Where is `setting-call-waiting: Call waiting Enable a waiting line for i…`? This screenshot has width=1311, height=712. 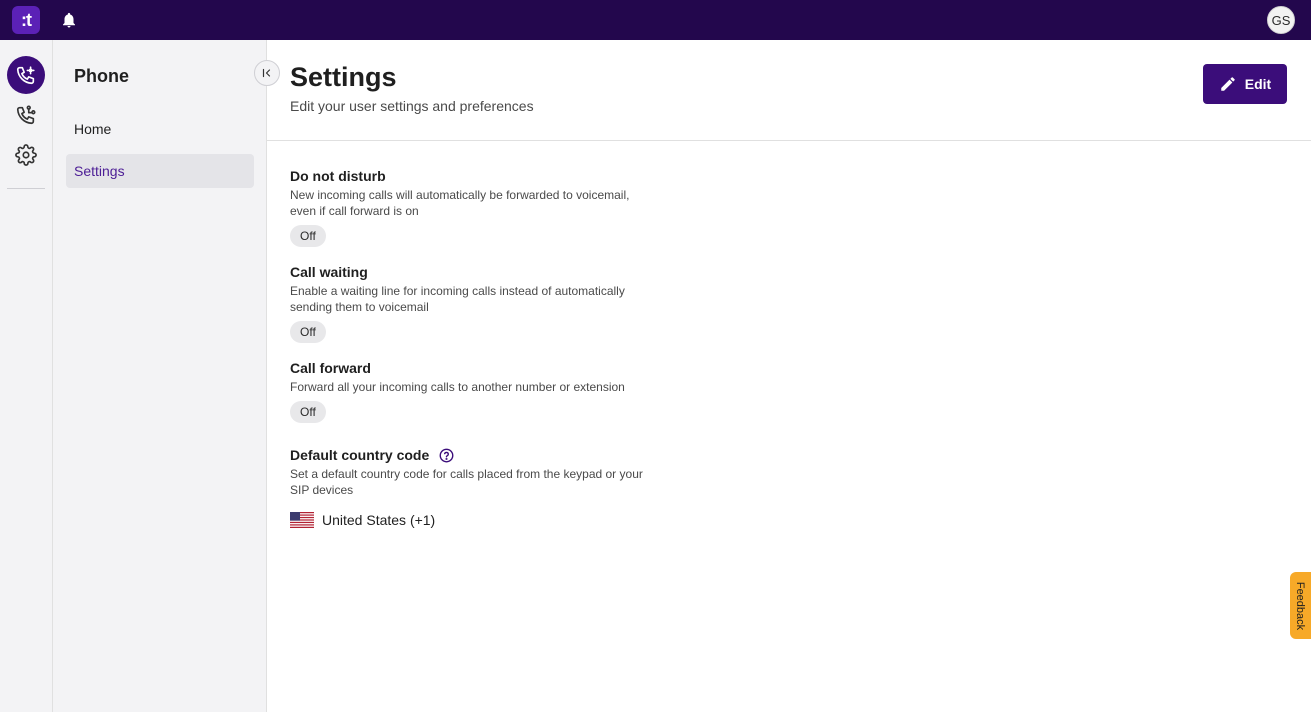 setting-call-waiting: Call waiting Enable a waiting line for i… is located at coordinates (470, 303).